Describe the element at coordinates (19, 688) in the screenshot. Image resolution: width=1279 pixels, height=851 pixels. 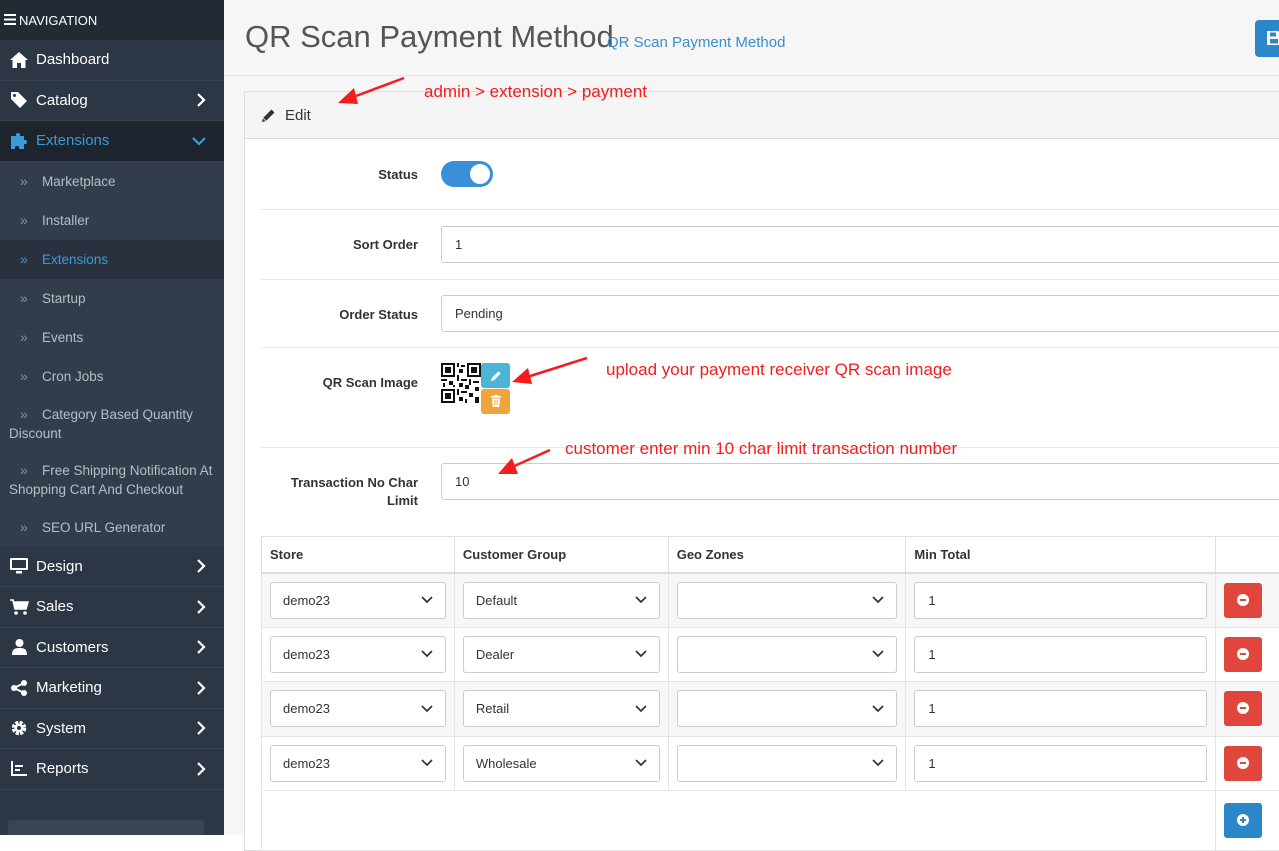
I see `share-icon` at that location.